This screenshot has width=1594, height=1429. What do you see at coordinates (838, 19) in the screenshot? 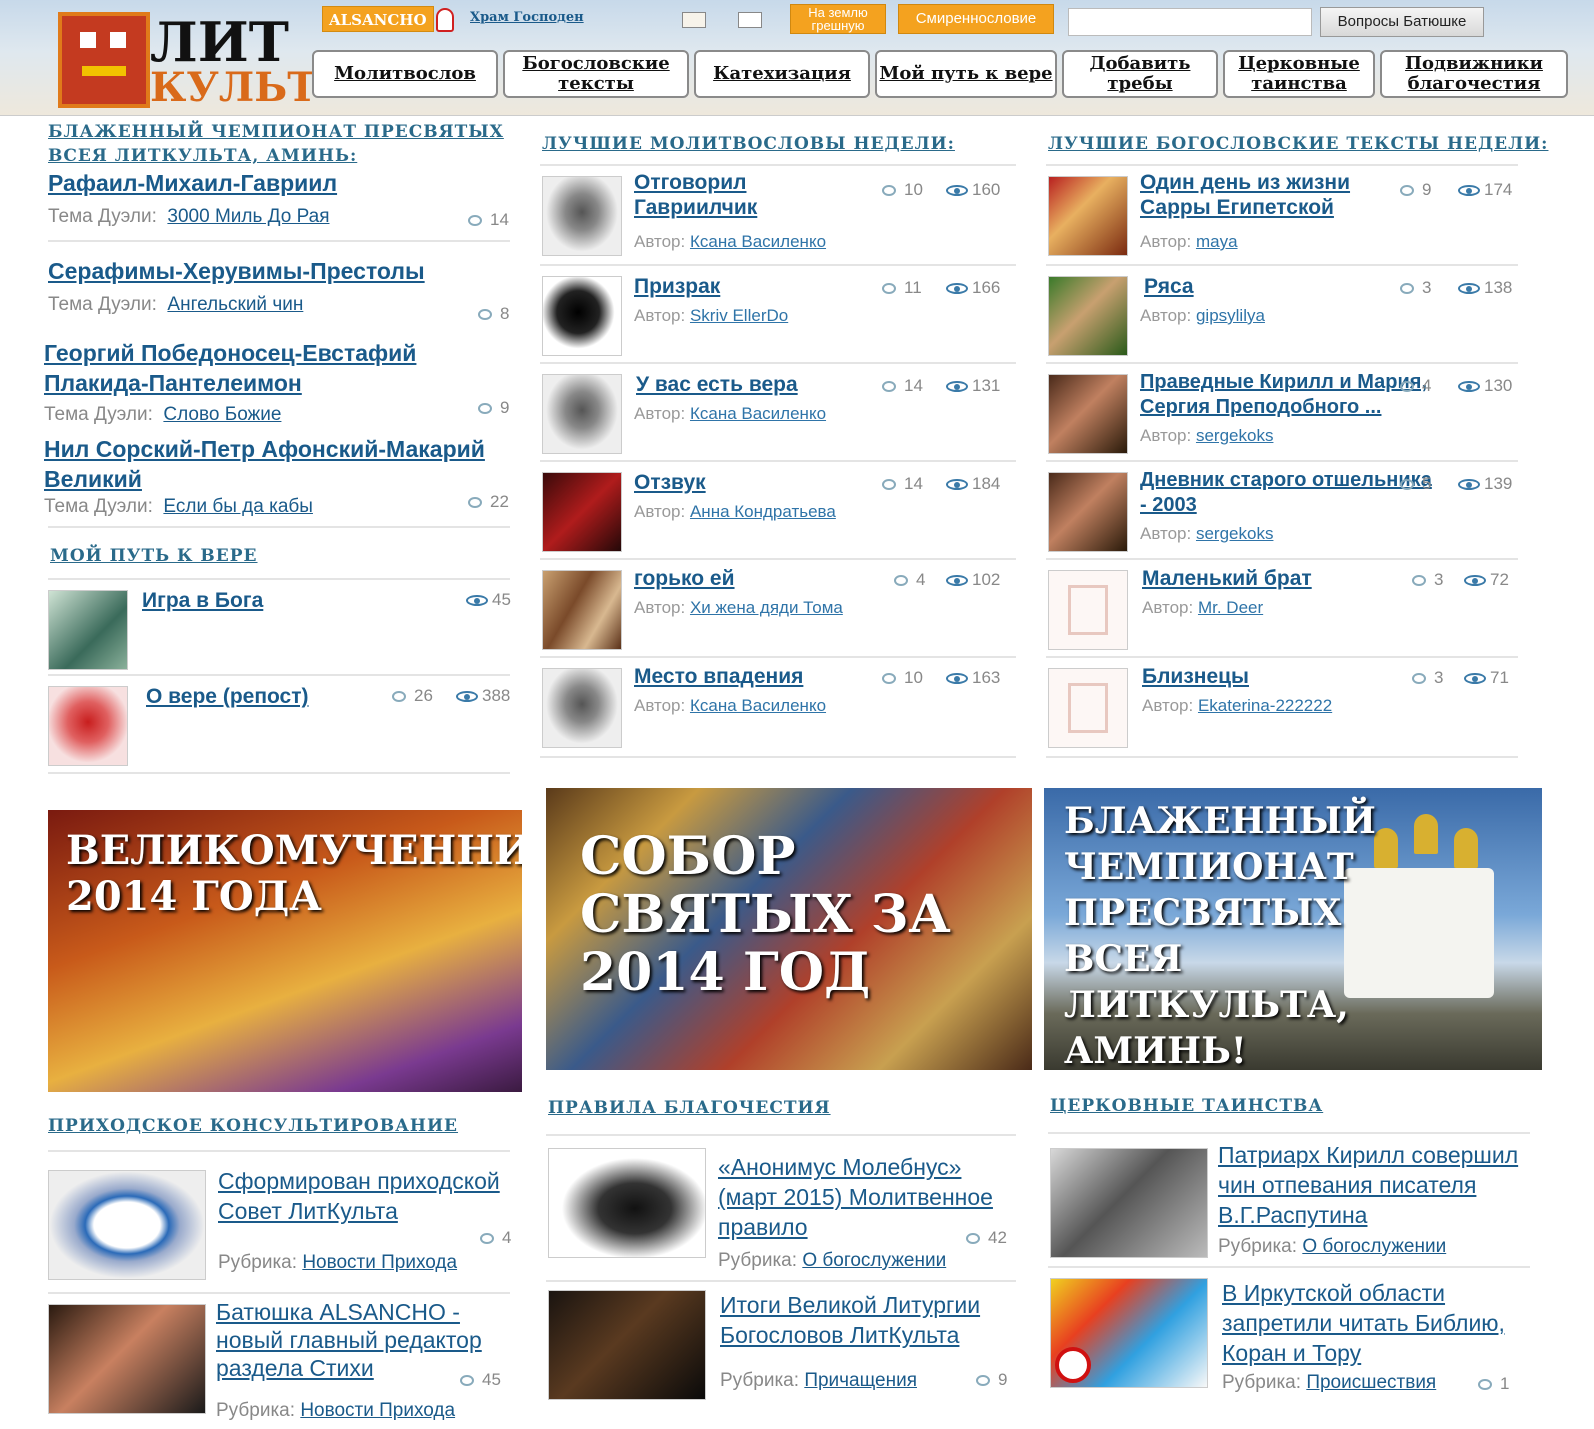
I see `down-to-earth-button: На землю грешную` at bounding box center [838, 19].